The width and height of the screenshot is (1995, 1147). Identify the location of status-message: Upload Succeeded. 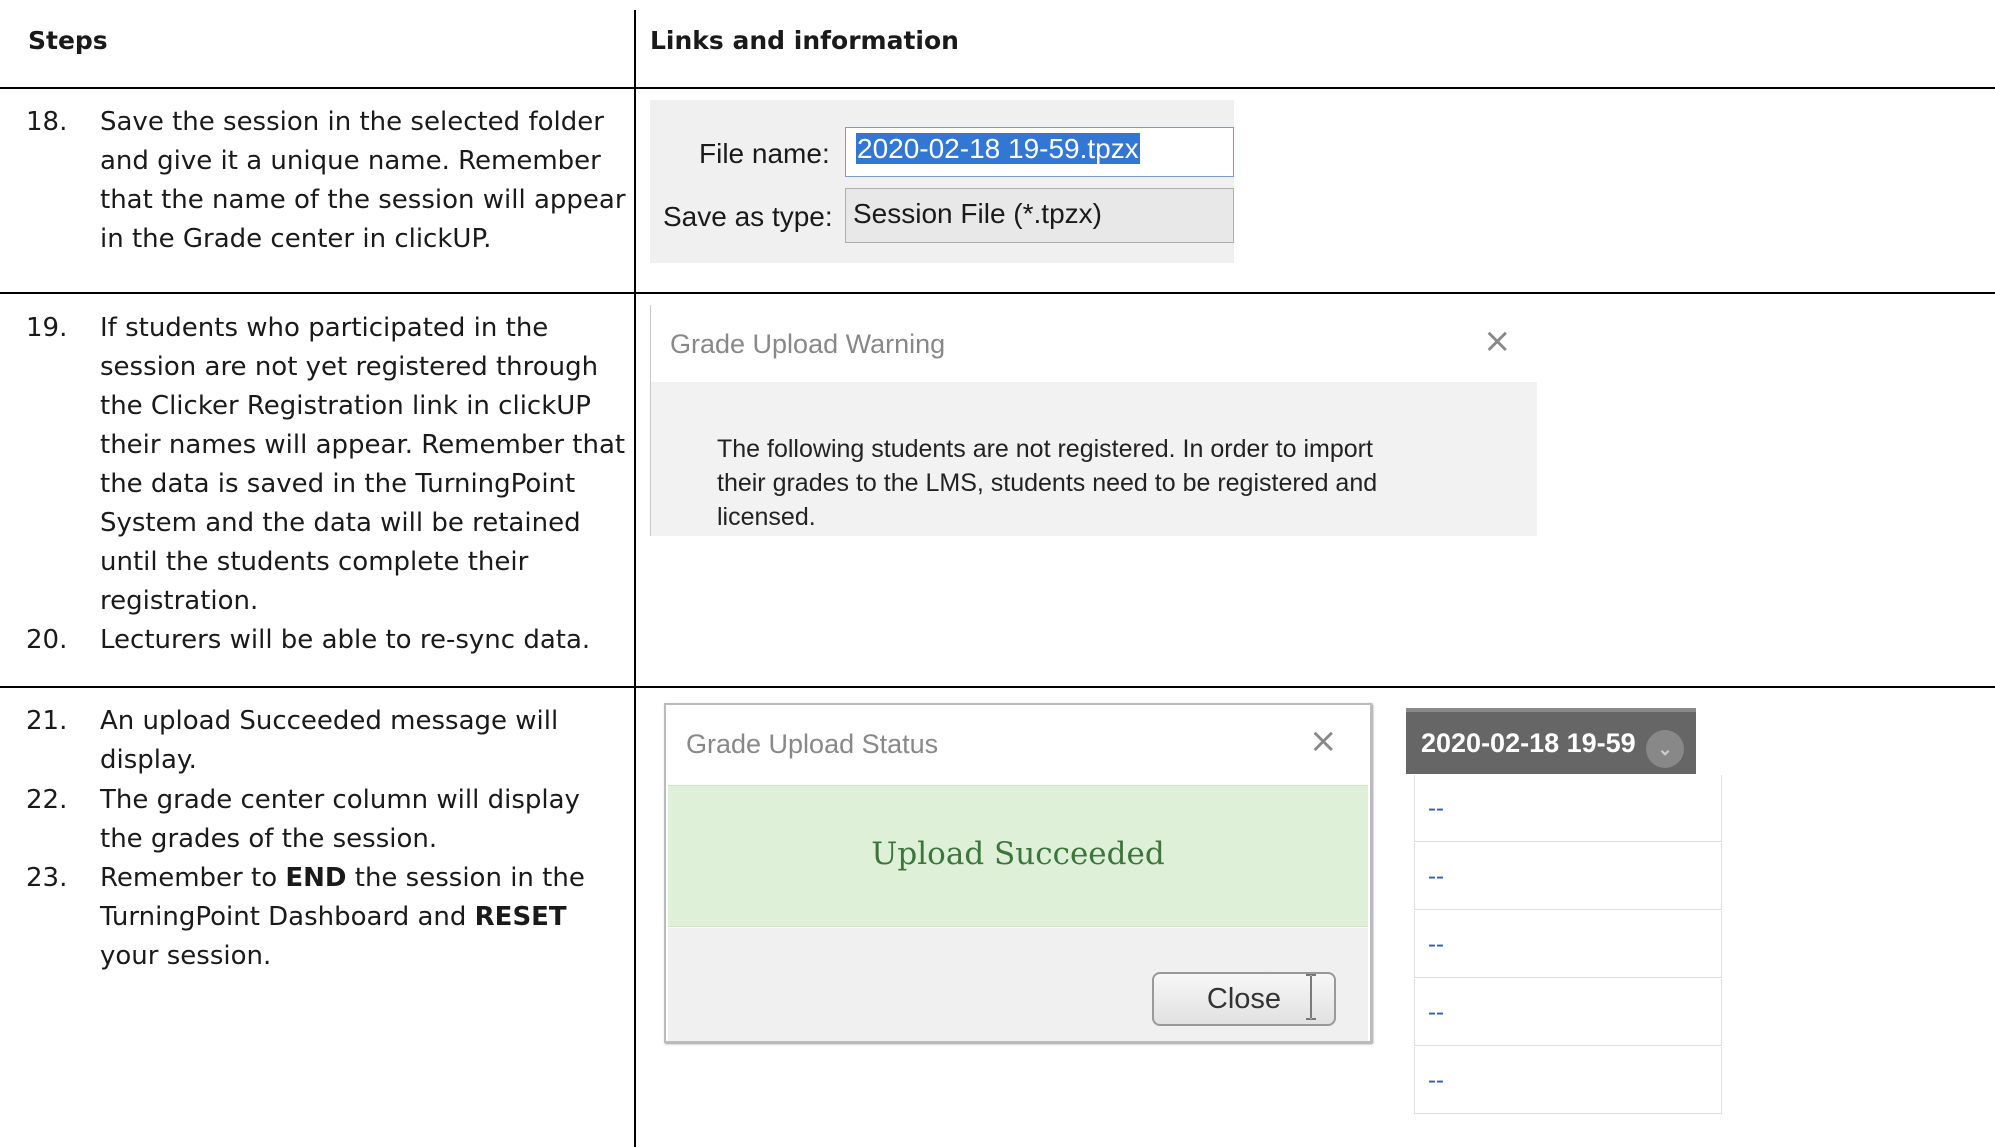
(1018, 854).